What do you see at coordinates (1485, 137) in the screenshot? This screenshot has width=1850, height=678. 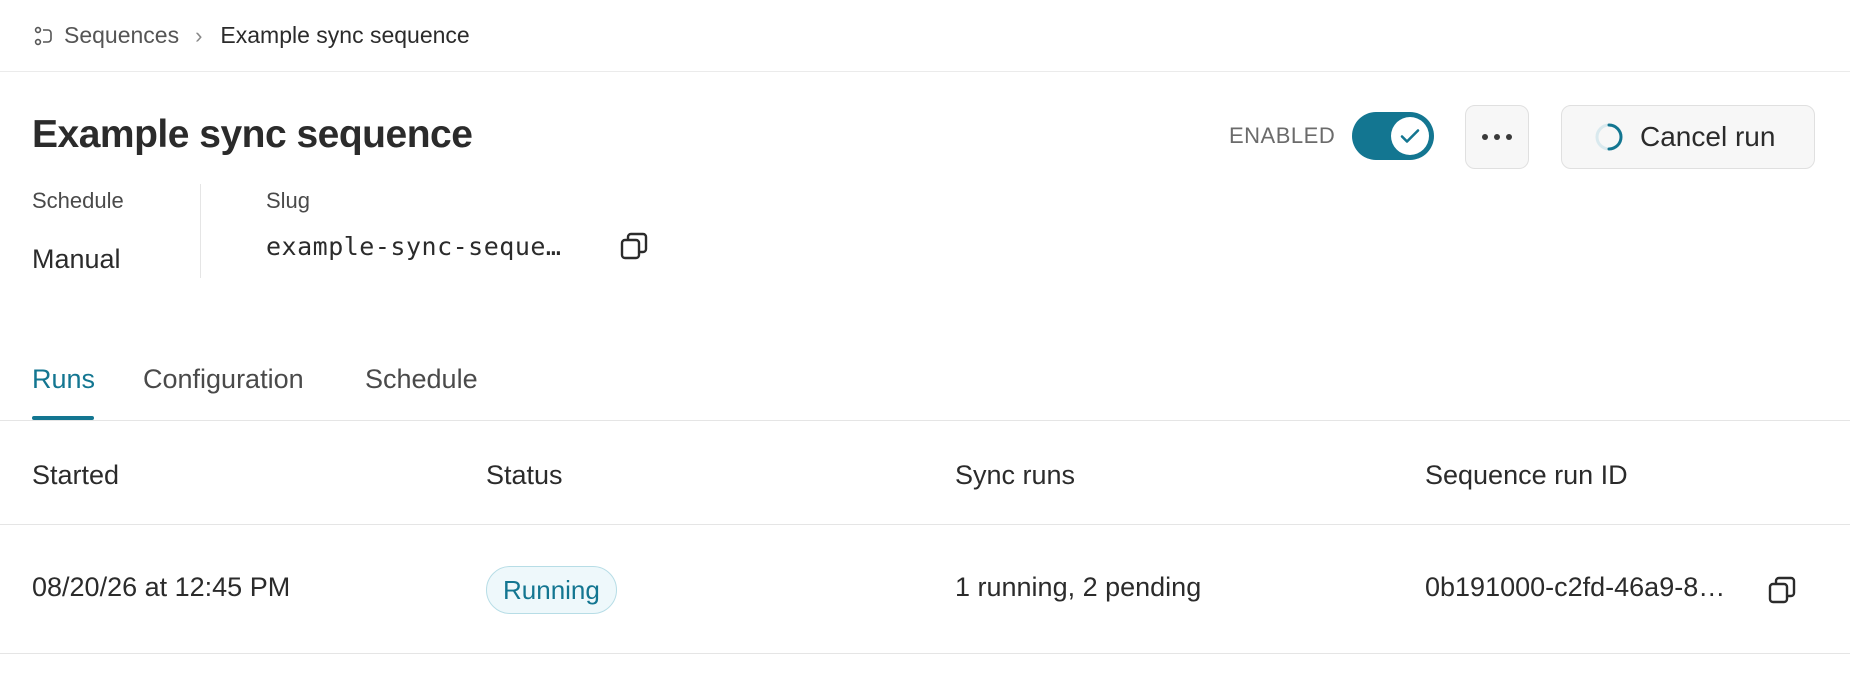 I see `more-dots-icon` at bounding box center [1485, 137].